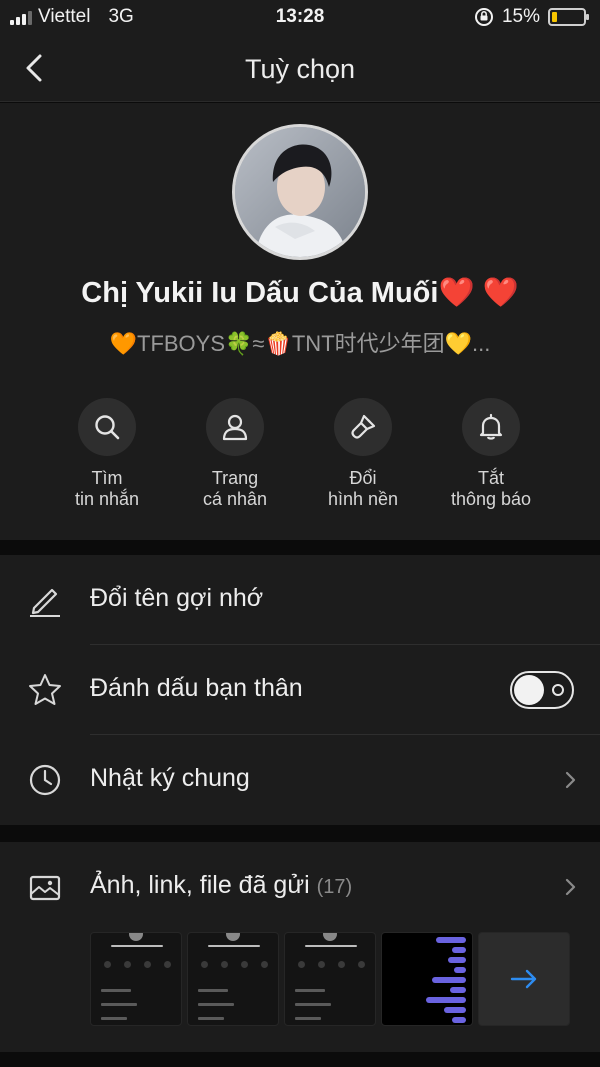 Image resolution: width=600 pixels, height=1067 pixels. I want to click on mute-notifications-label: Tắt thông báo, so click(491, 488).